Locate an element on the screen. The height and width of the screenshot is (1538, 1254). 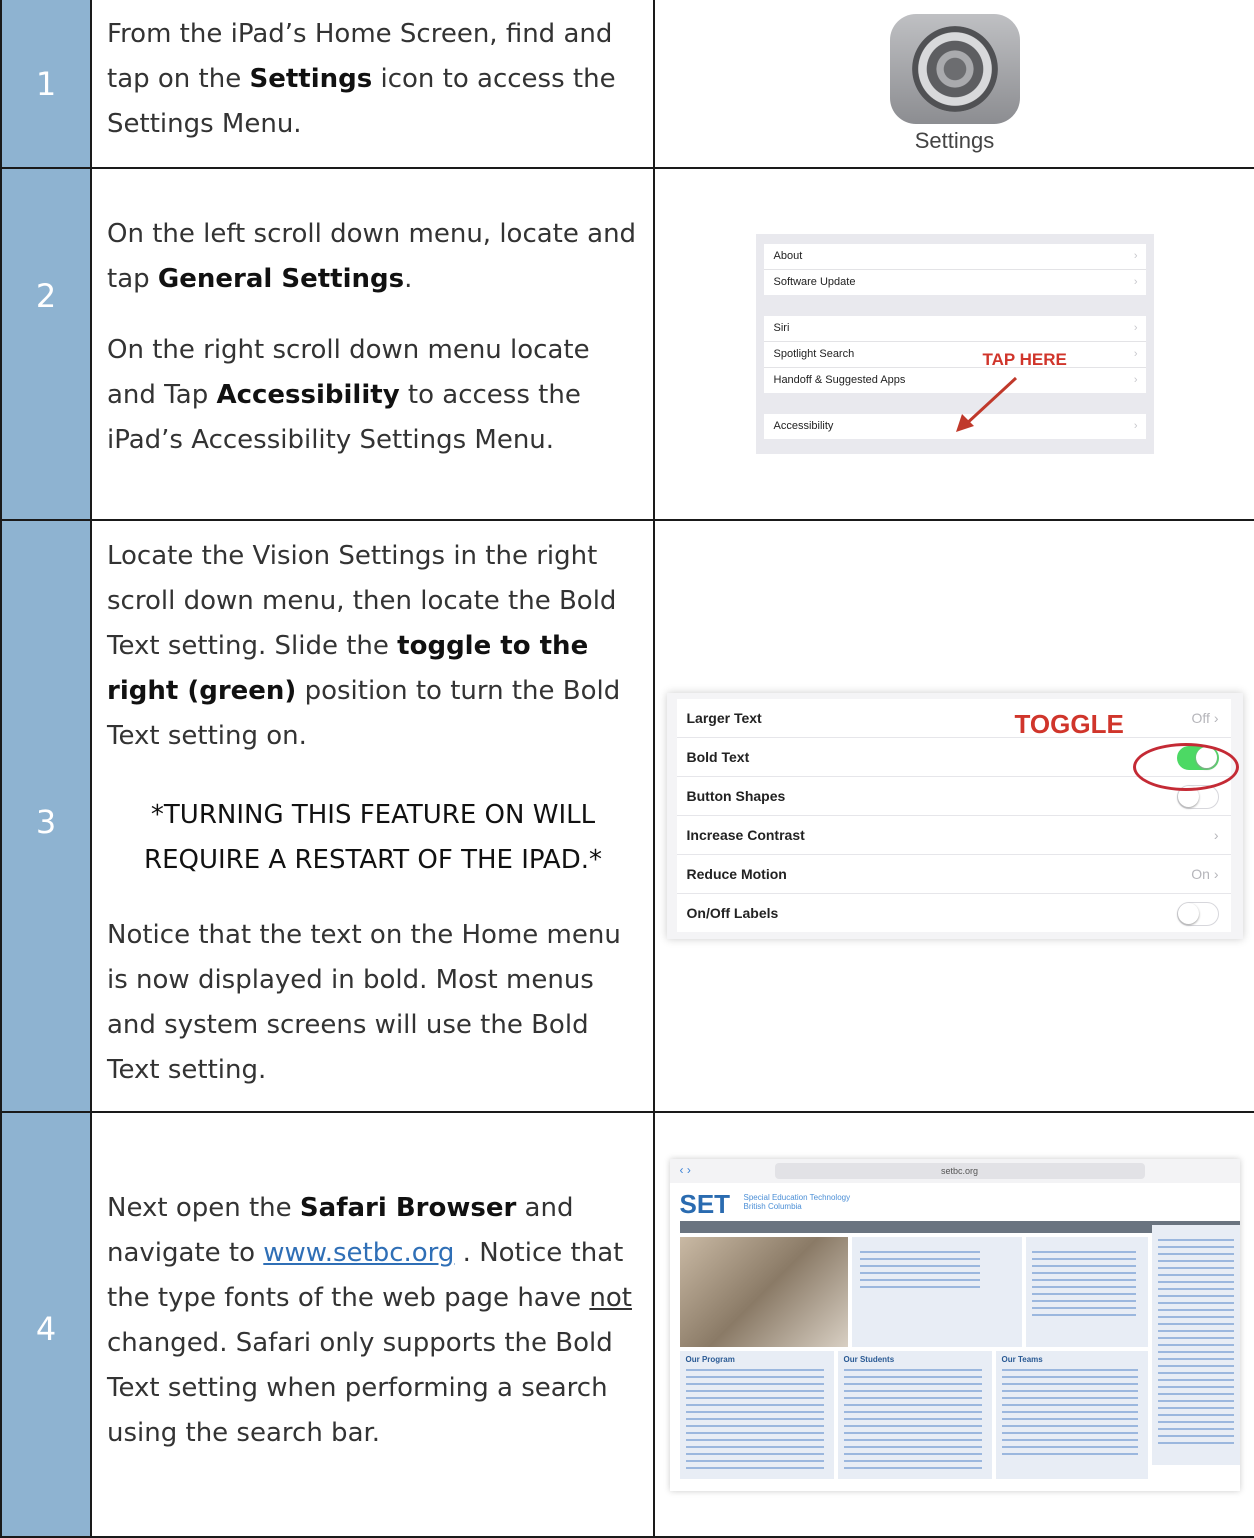
settings-row-increase-contrast: Increase Contrast › is located at coordinates (953, 835).